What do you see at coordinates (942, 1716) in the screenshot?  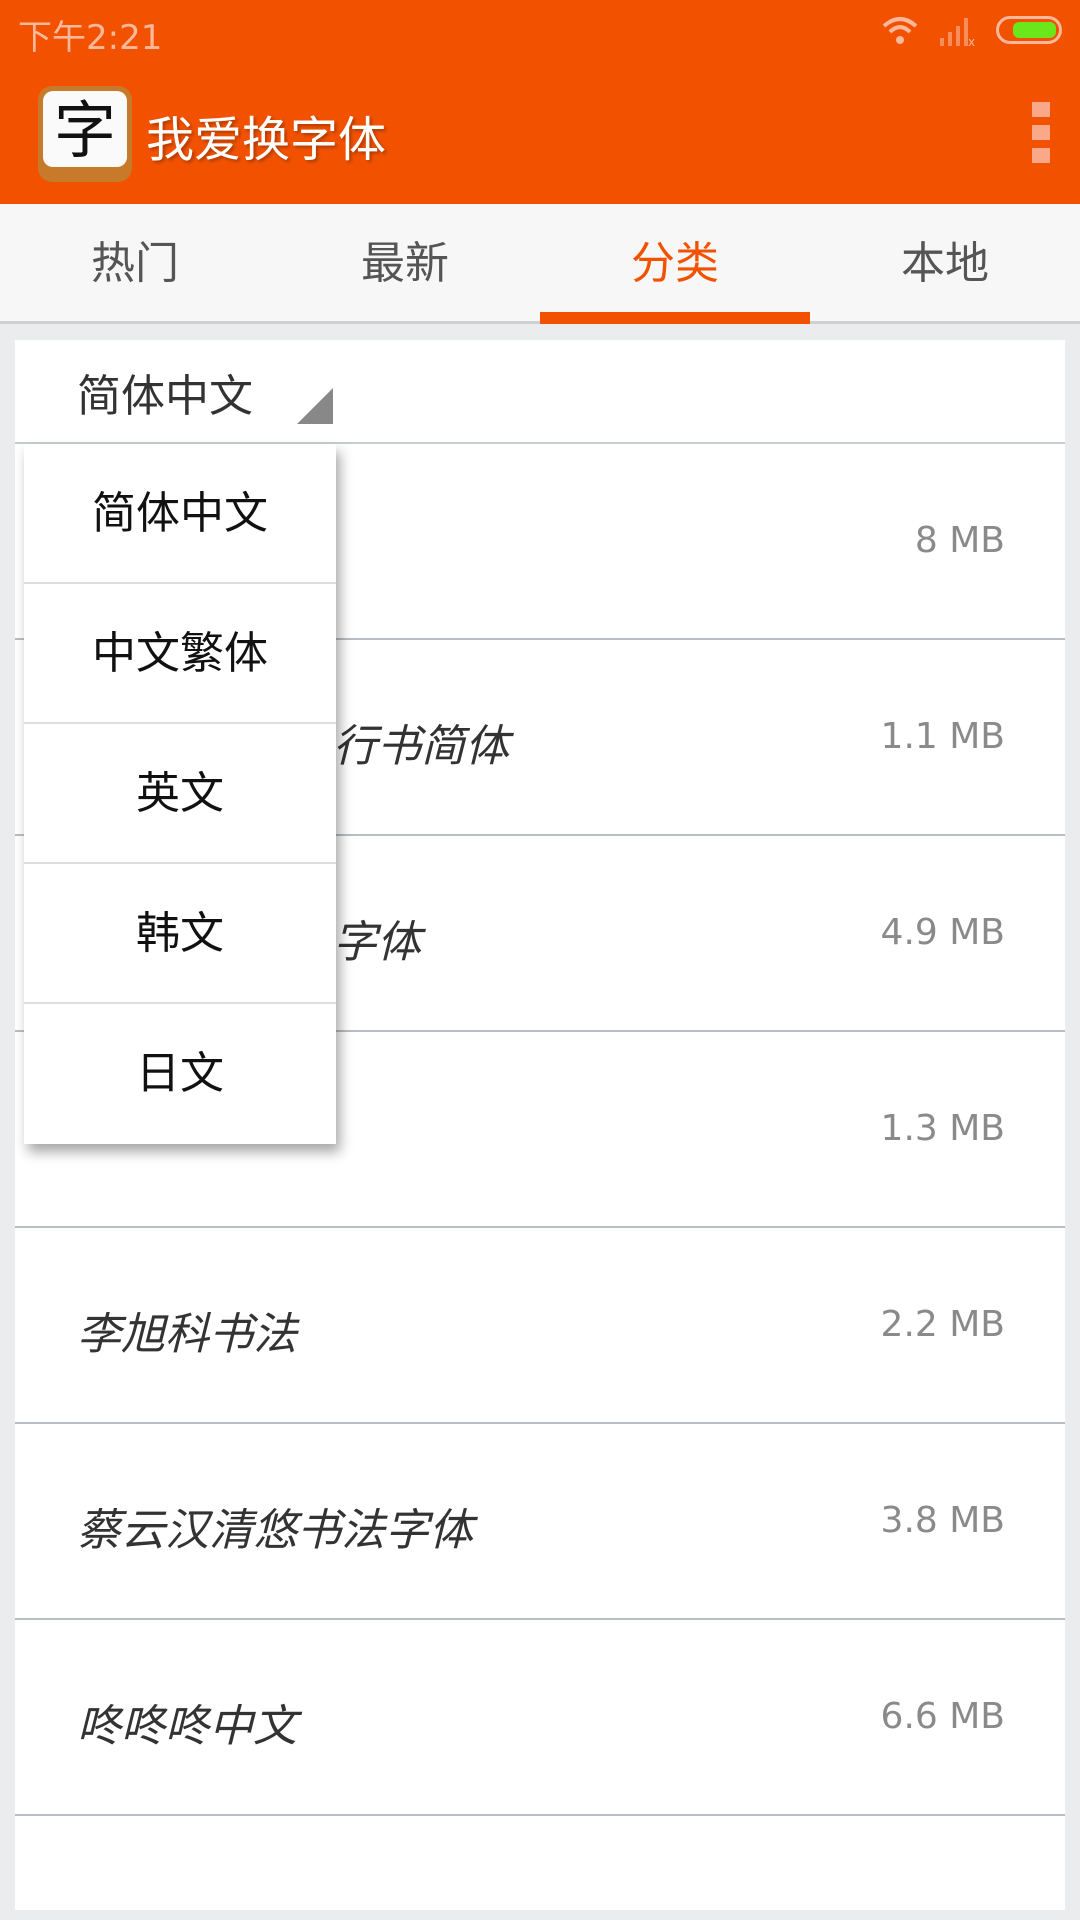 I see `font-size-label: 6.6 MB` at bounding box center [942, 1716].